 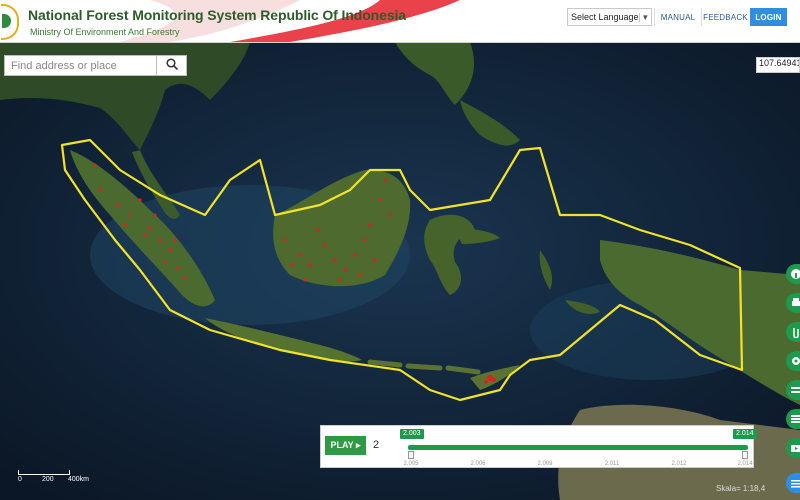 What do you see at coordinates (795, 483) in the screenshot?
I see `menu-icon` at bounding box center [795, 483].